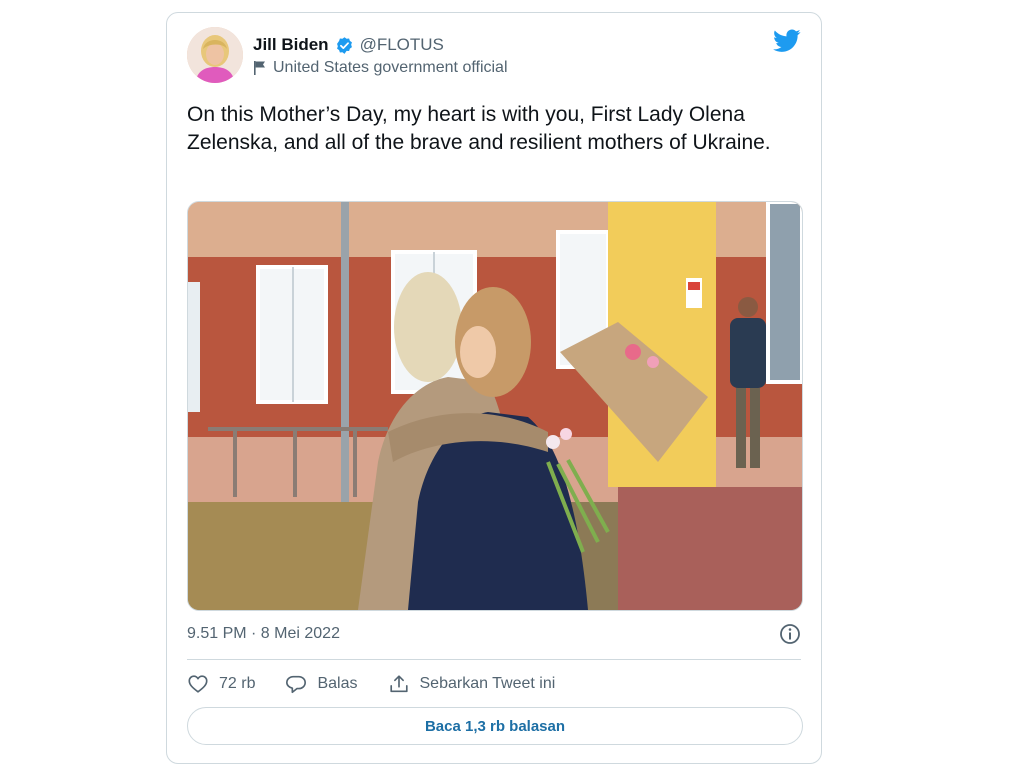  Describe the element at coordinates (390, 67) in the screenshot. I see `affiliation-label: United States government official` at that location.